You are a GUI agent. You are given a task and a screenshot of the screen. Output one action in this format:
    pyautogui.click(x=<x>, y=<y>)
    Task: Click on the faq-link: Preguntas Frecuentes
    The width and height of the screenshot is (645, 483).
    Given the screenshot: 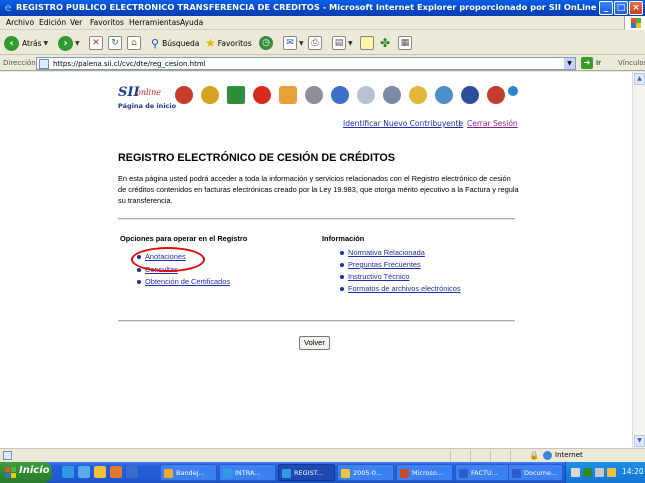 What is the action you would take?
    pyautogui.click(x=384, y=264)
    